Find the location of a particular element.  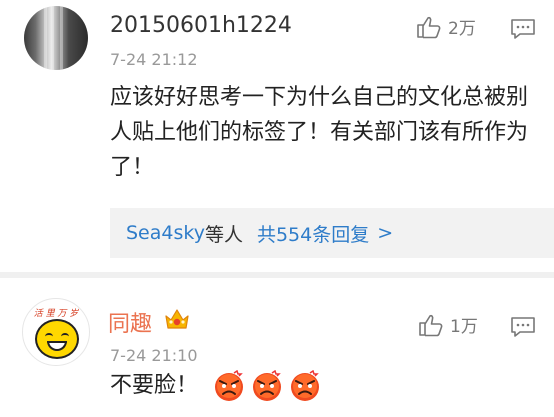

comment-text-row: 不要脸！ is located at coordinates (320, 385).